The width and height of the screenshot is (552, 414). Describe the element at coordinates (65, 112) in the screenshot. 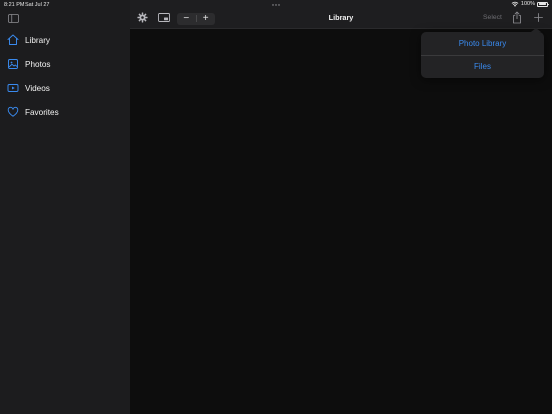

I see `sidebar-item-favorites: Favorites` at that location.